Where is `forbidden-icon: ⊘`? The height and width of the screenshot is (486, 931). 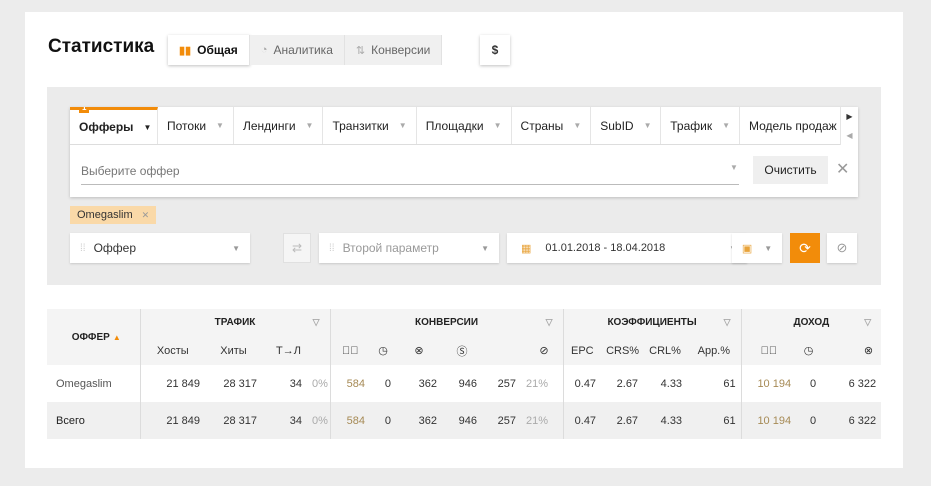
forbidden-icon: ⊘ is located at coordinates (842, 247).